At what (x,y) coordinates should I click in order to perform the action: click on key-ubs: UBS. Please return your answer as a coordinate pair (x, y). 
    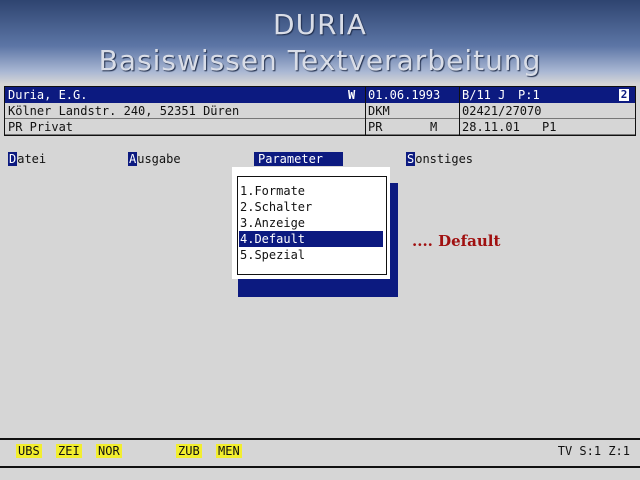
    Looking at the image, I should click on (29, 451).